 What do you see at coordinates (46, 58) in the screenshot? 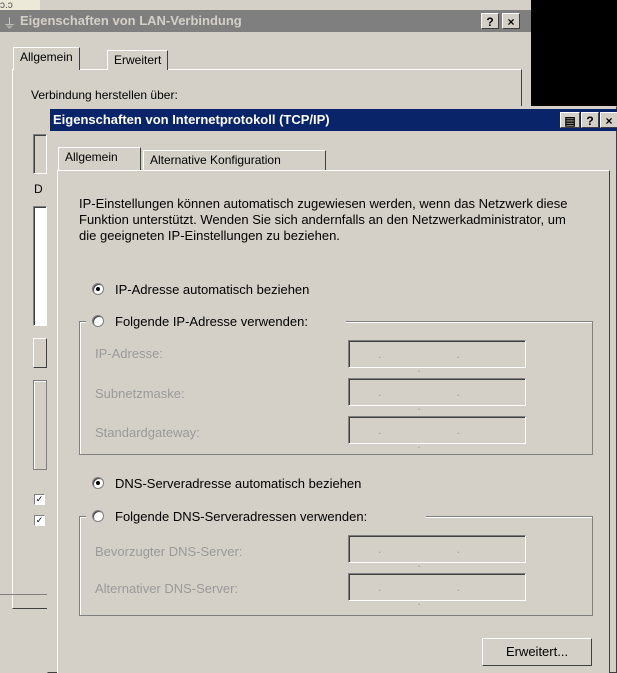
I see `bg-tab-allgemein: Allgemein` at bounding box center [46, 58].